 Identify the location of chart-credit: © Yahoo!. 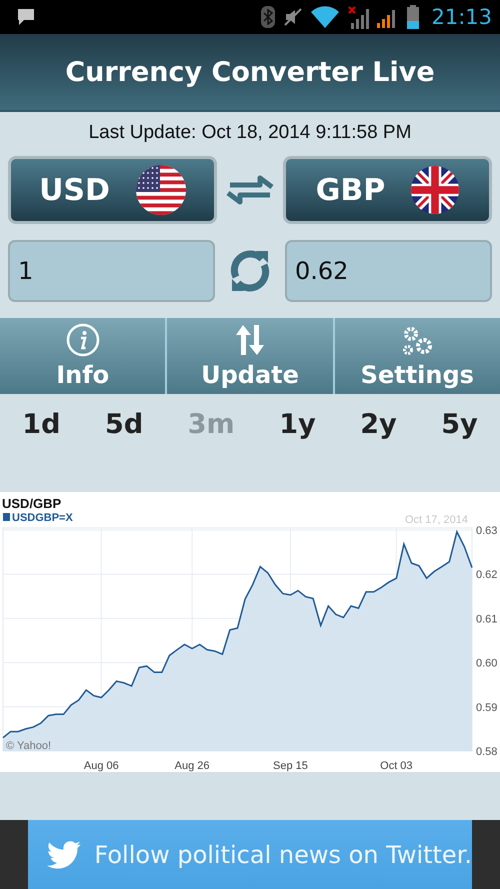
(29, 746).